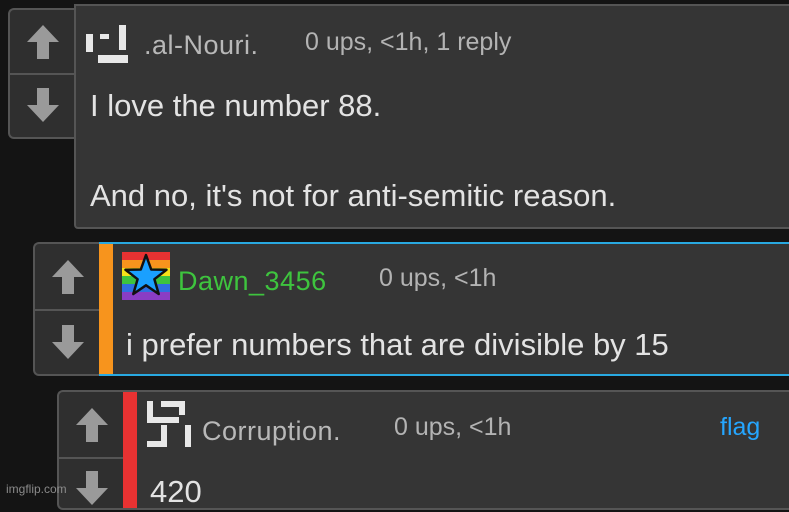 The height and width of the screenshot is (512, 789). What do you see at coordinates (271, 431) in the screenshot?
I see `username: Corruption.` at bounding box center [271, 431].